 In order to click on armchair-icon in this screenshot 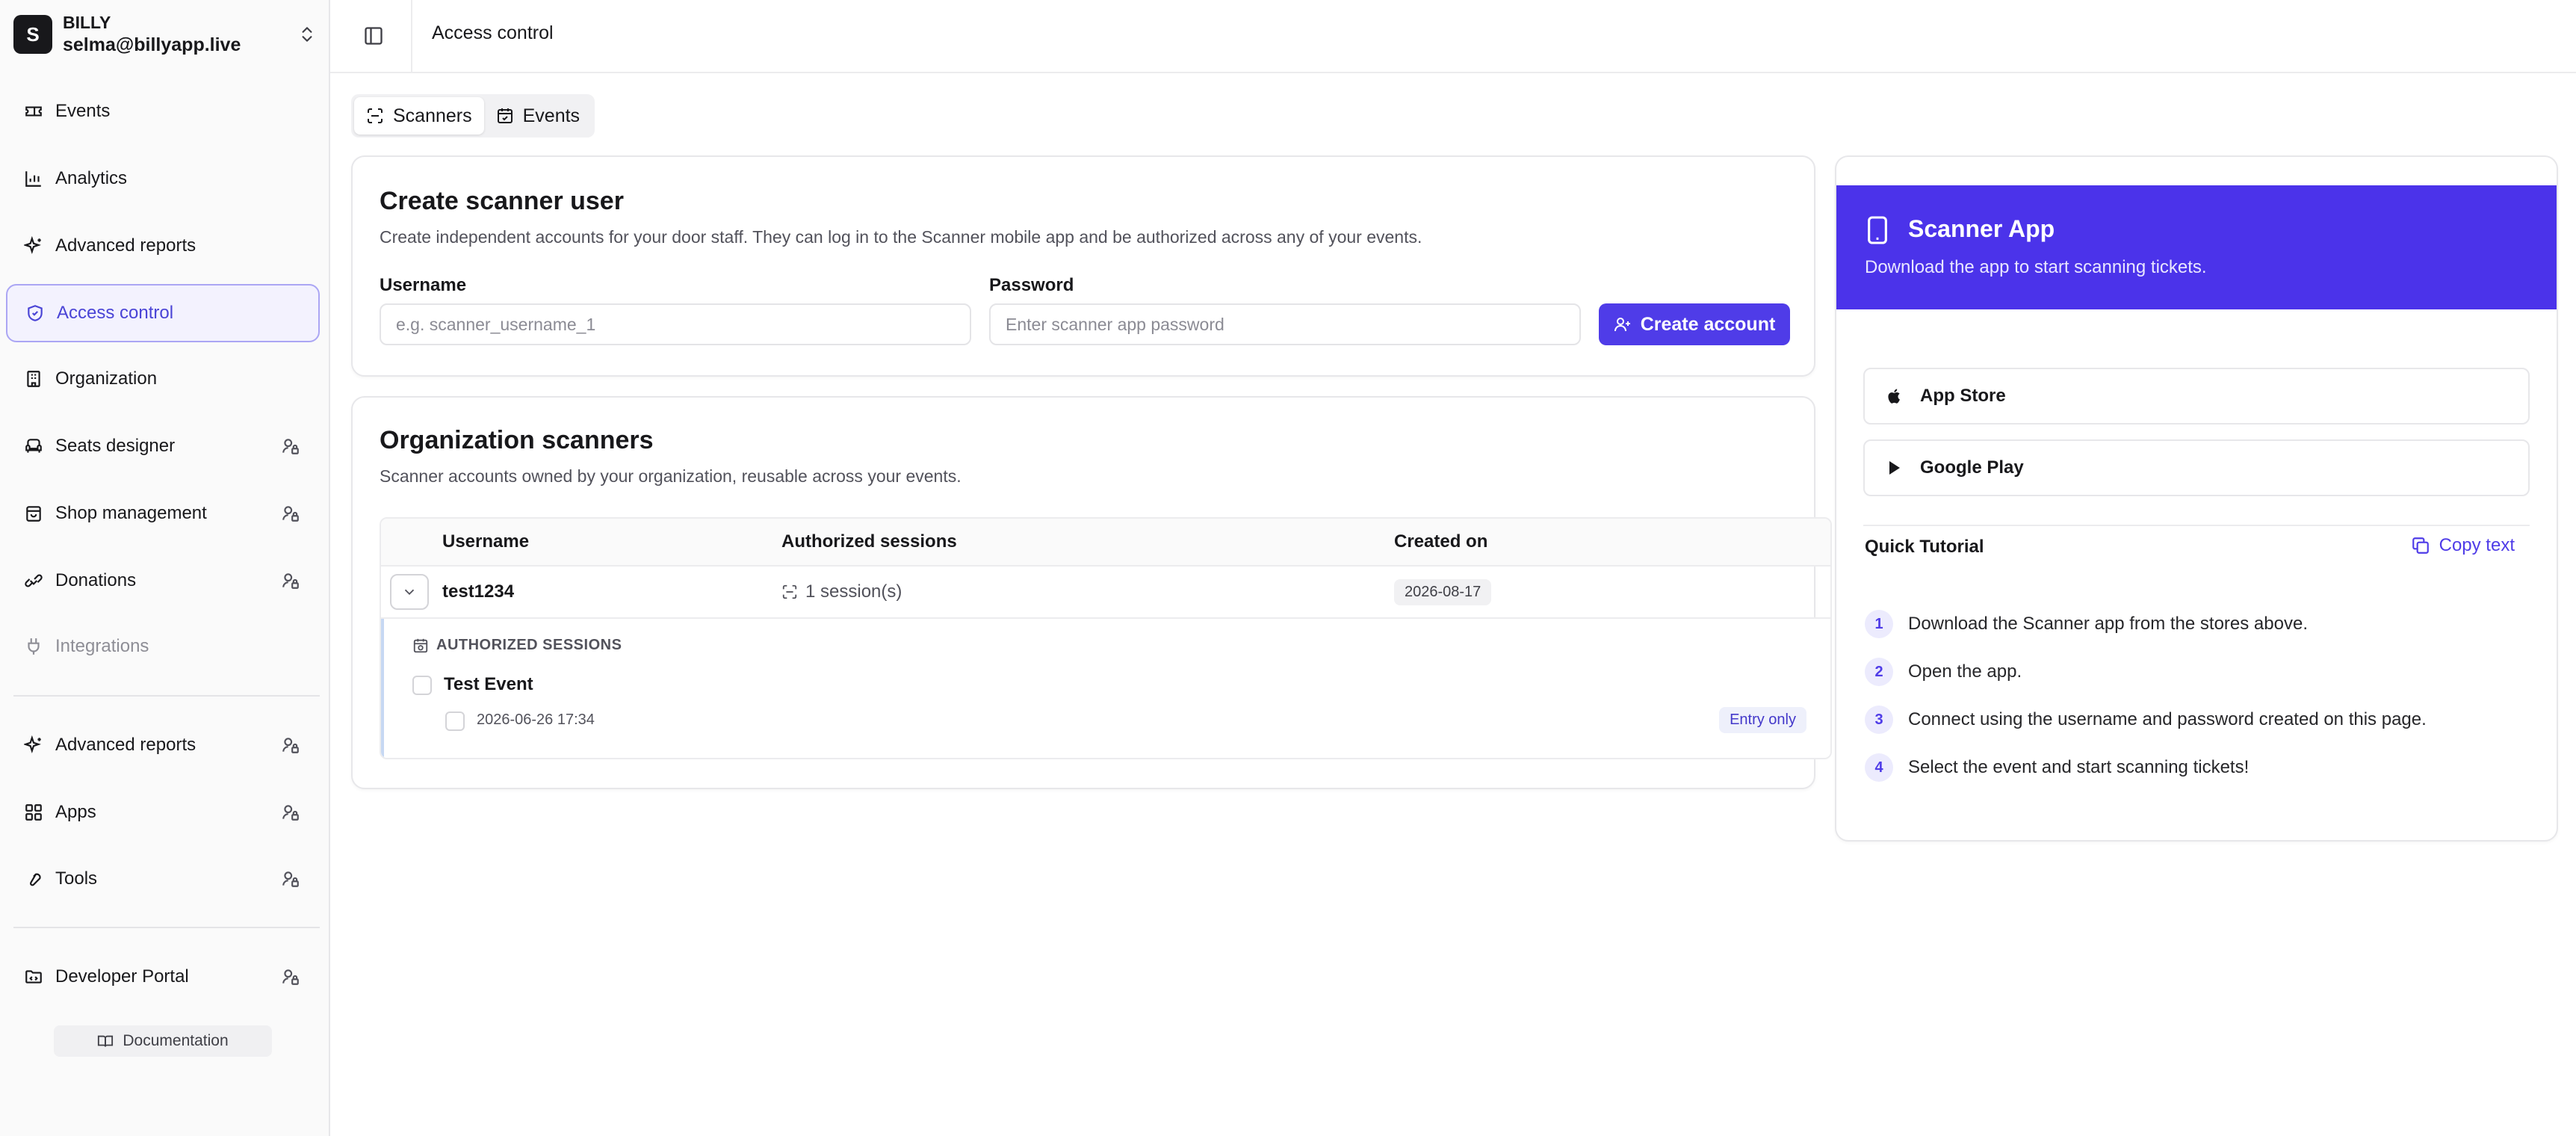, I will do `click(33, 446)`.